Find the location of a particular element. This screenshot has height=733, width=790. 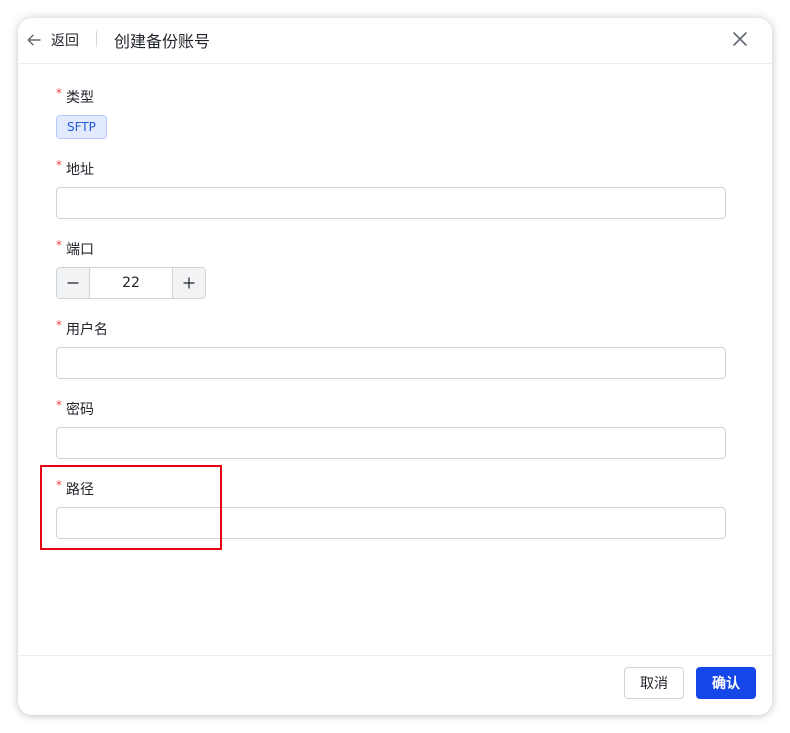

username-label-text: 用户名 is located at coordinates (87, 330).